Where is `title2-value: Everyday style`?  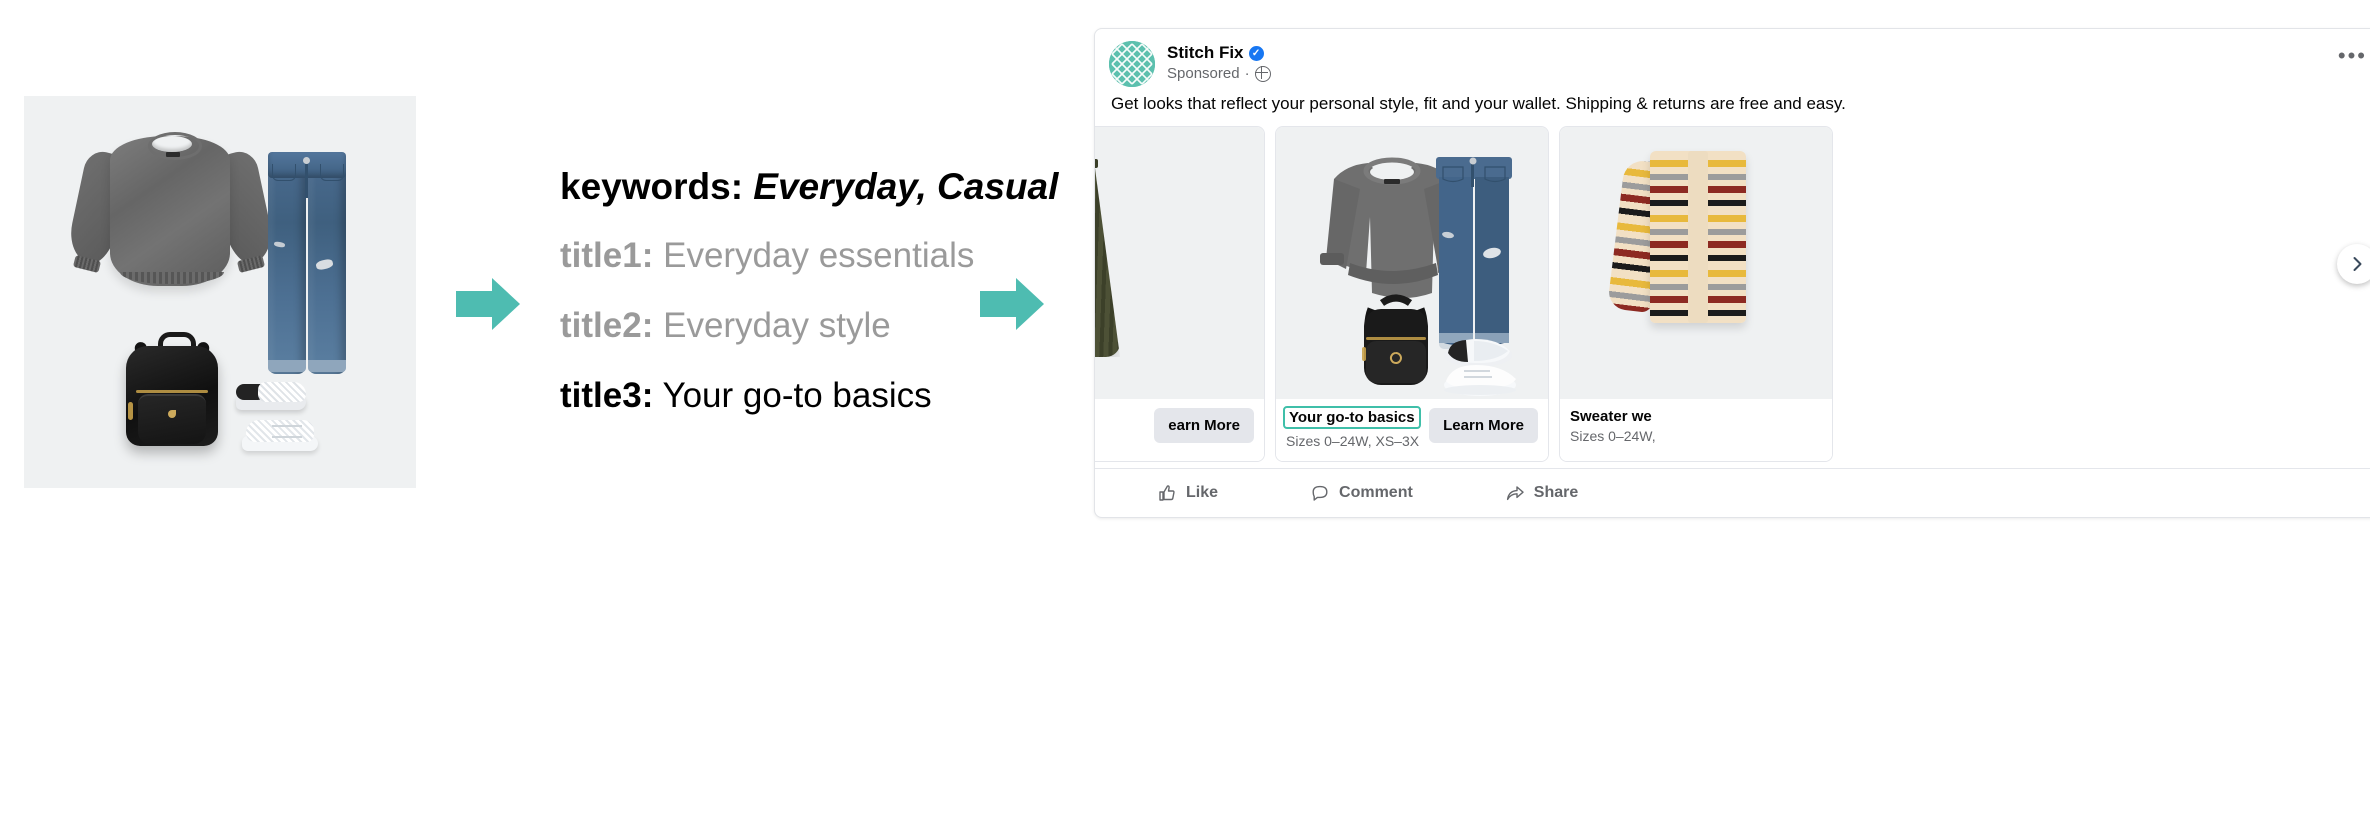
title2-value: Everyday style is located at coordinates (777, 325).